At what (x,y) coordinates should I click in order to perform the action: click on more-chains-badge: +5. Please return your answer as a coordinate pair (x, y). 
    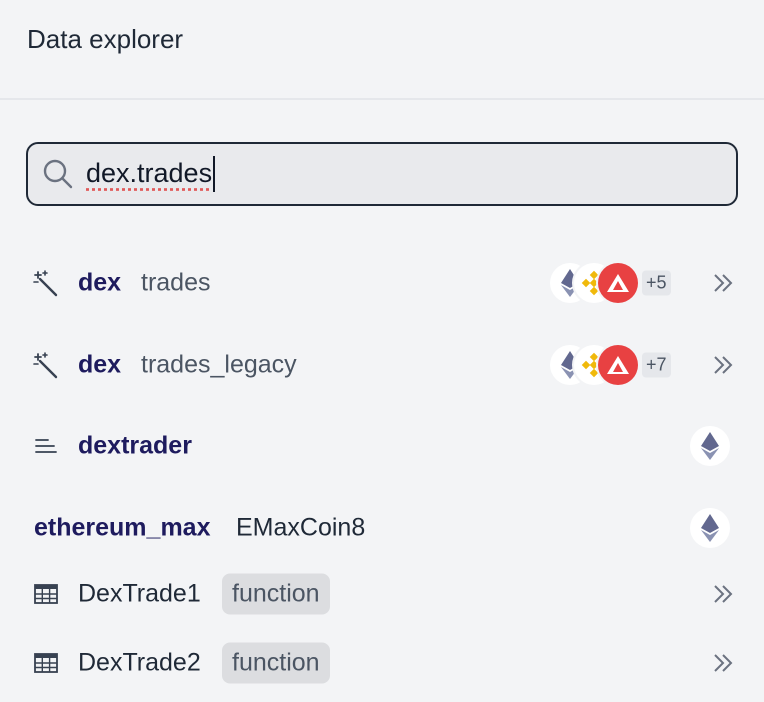
    Looking at the image, I should click on (656, 283).